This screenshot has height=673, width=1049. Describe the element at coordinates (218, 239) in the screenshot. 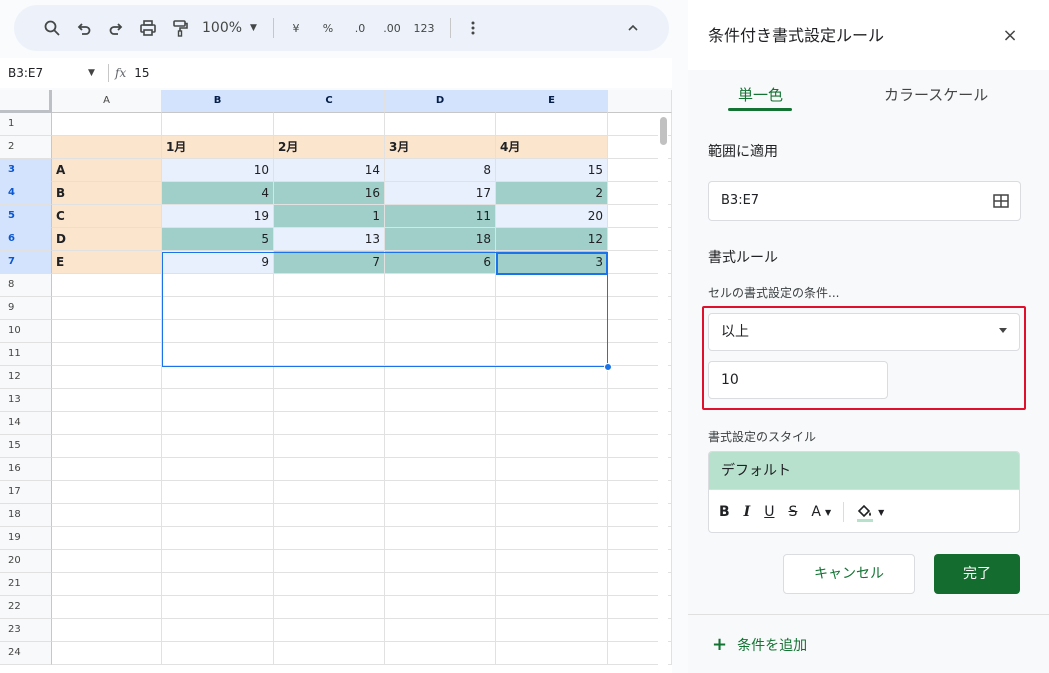

I see `grid-cell: 5` at that location.